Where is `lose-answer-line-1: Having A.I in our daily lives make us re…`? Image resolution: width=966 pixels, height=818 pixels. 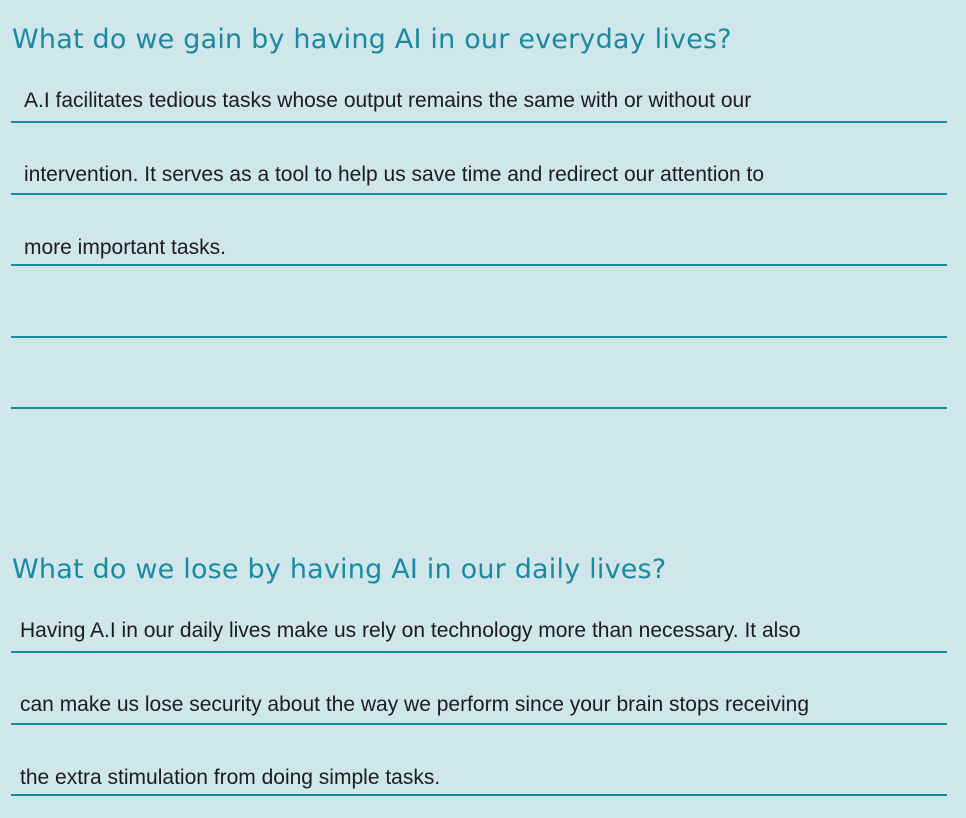
lose-answer-line-1: Having A.I in our daily lives make us re… is located at coordinates (410, 630).